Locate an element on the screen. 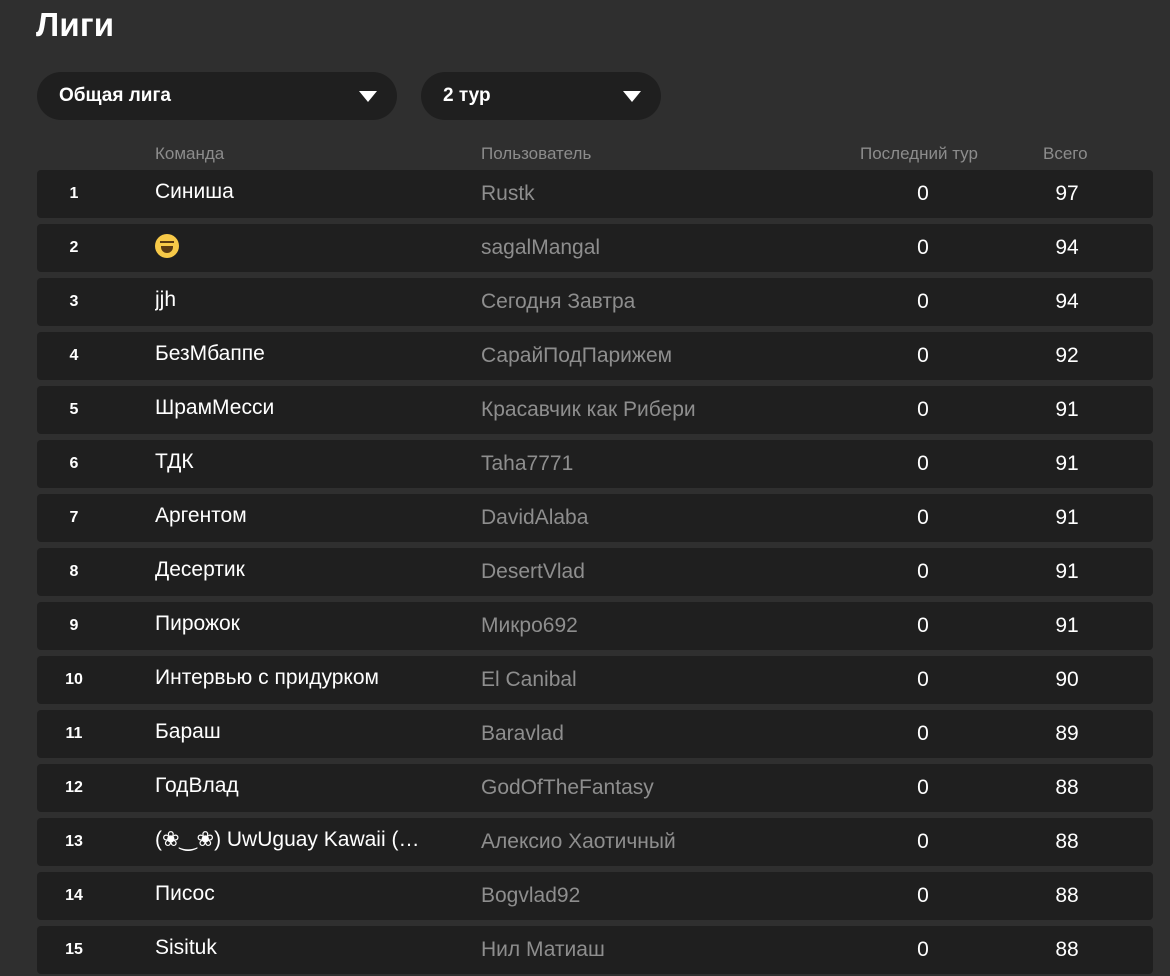 The width and height of the screenshot is (1170, 976). table-row: 2 sagalMangal 0 94 is located at coordinates (595, 248).